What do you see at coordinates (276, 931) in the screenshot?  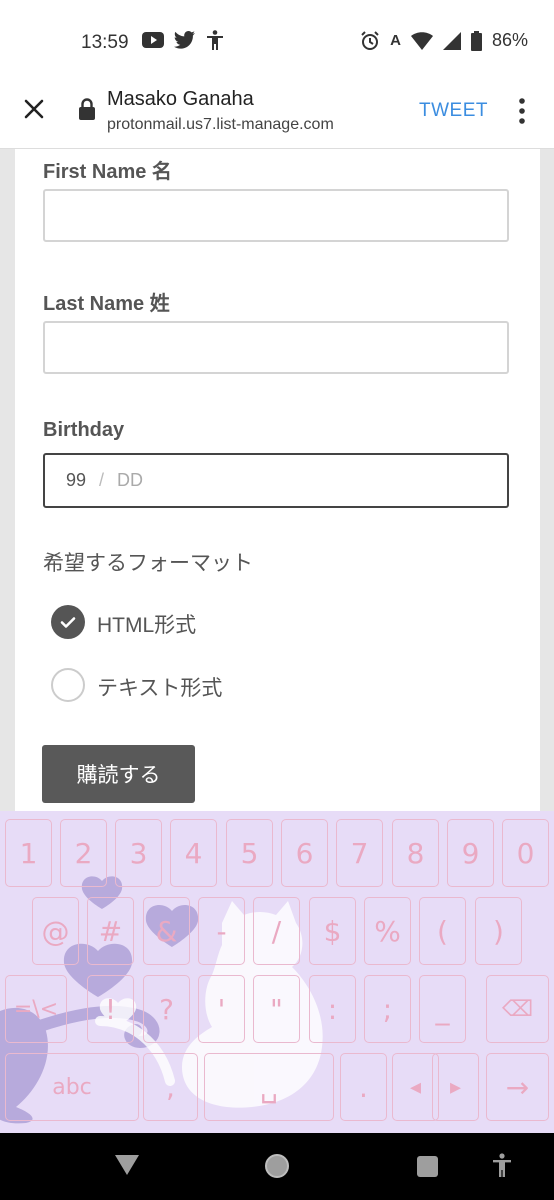 I see `key-slash: /` at bounding box center [276, 931].